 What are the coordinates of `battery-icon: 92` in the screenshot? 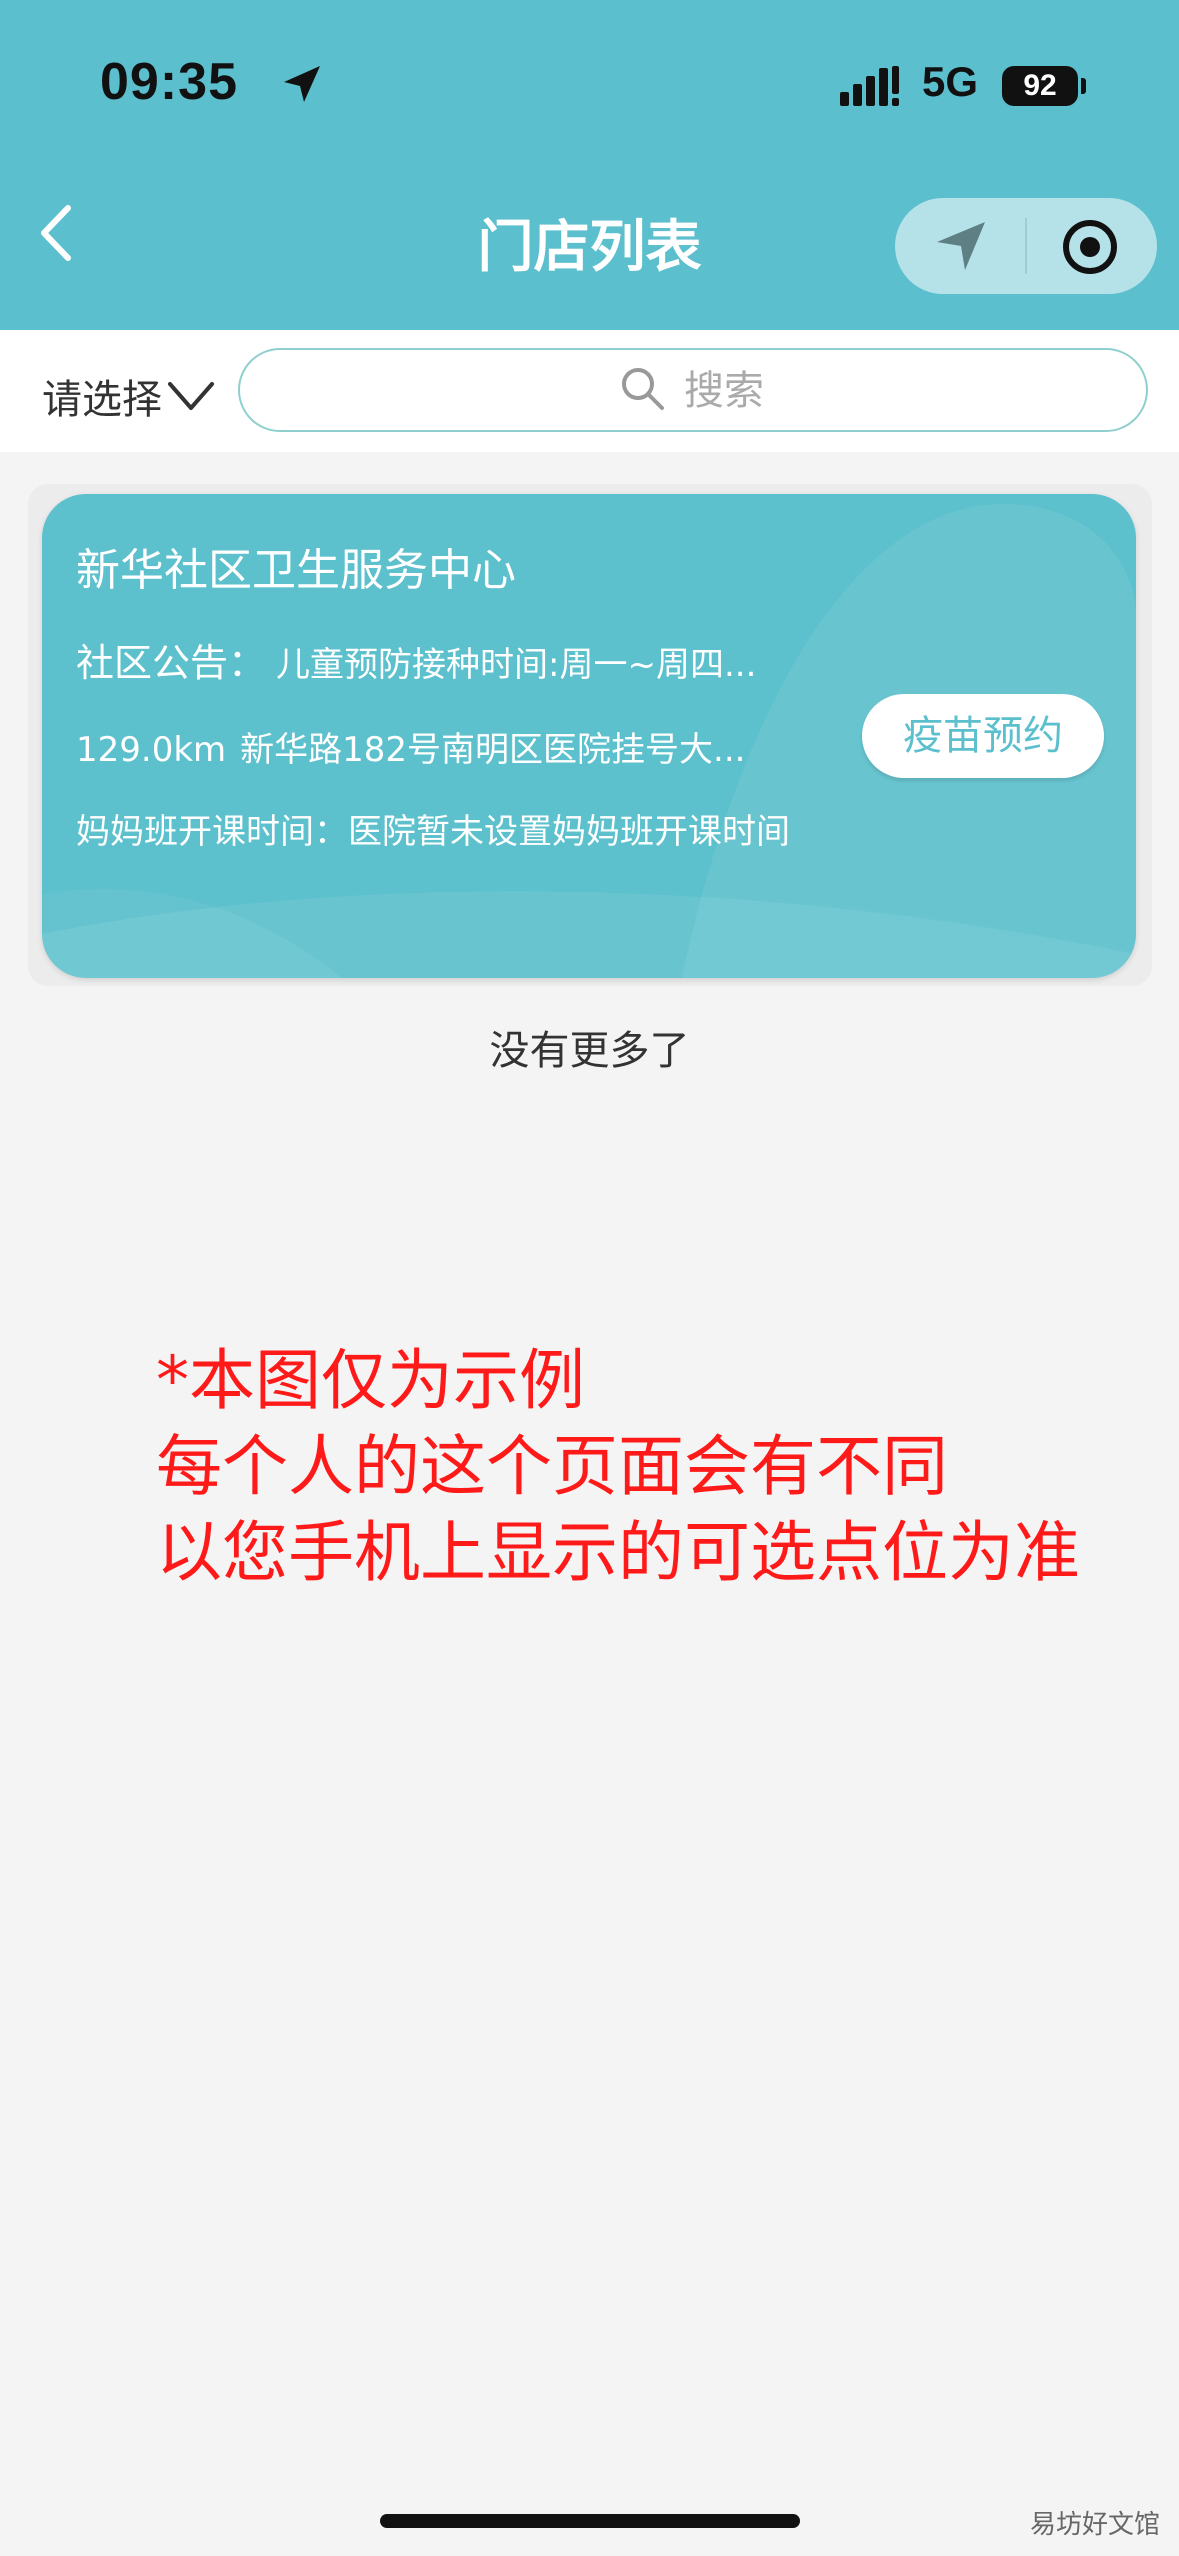 It's located at (1040, 86).